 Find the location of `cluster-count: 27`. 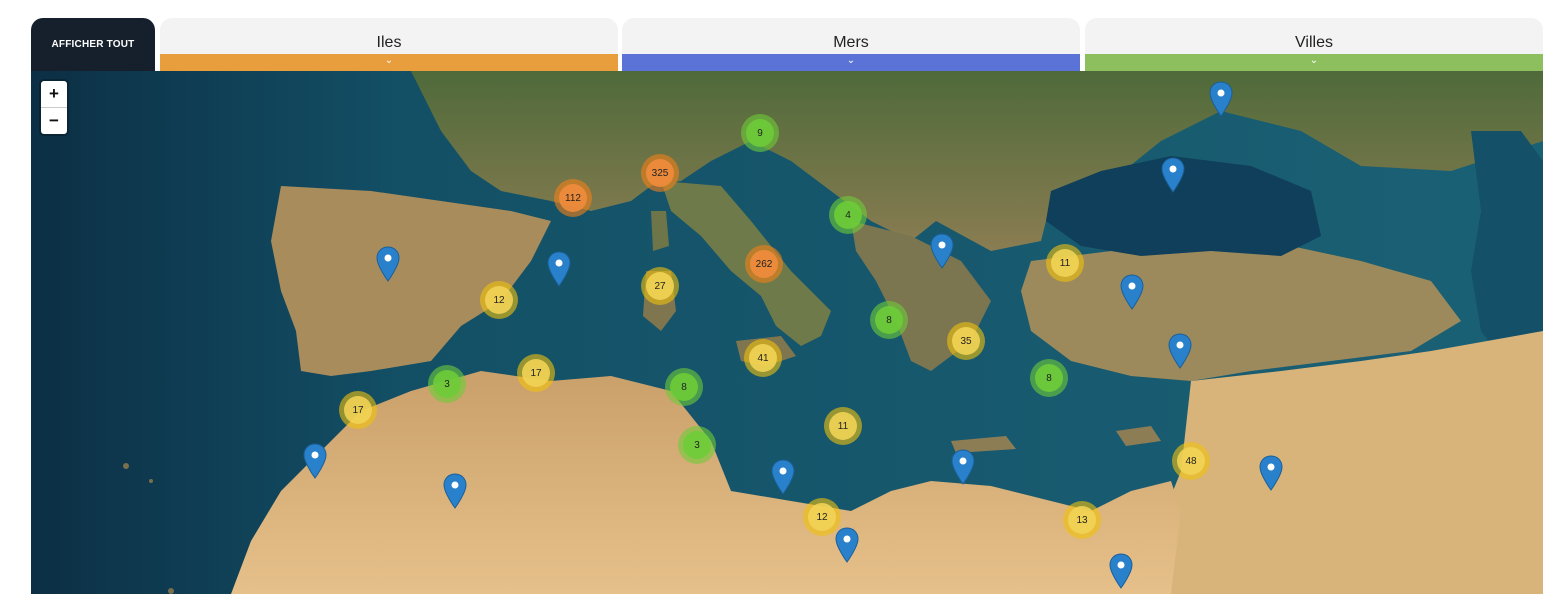

cluster-count: 27 is located at coordinates (660, 286).